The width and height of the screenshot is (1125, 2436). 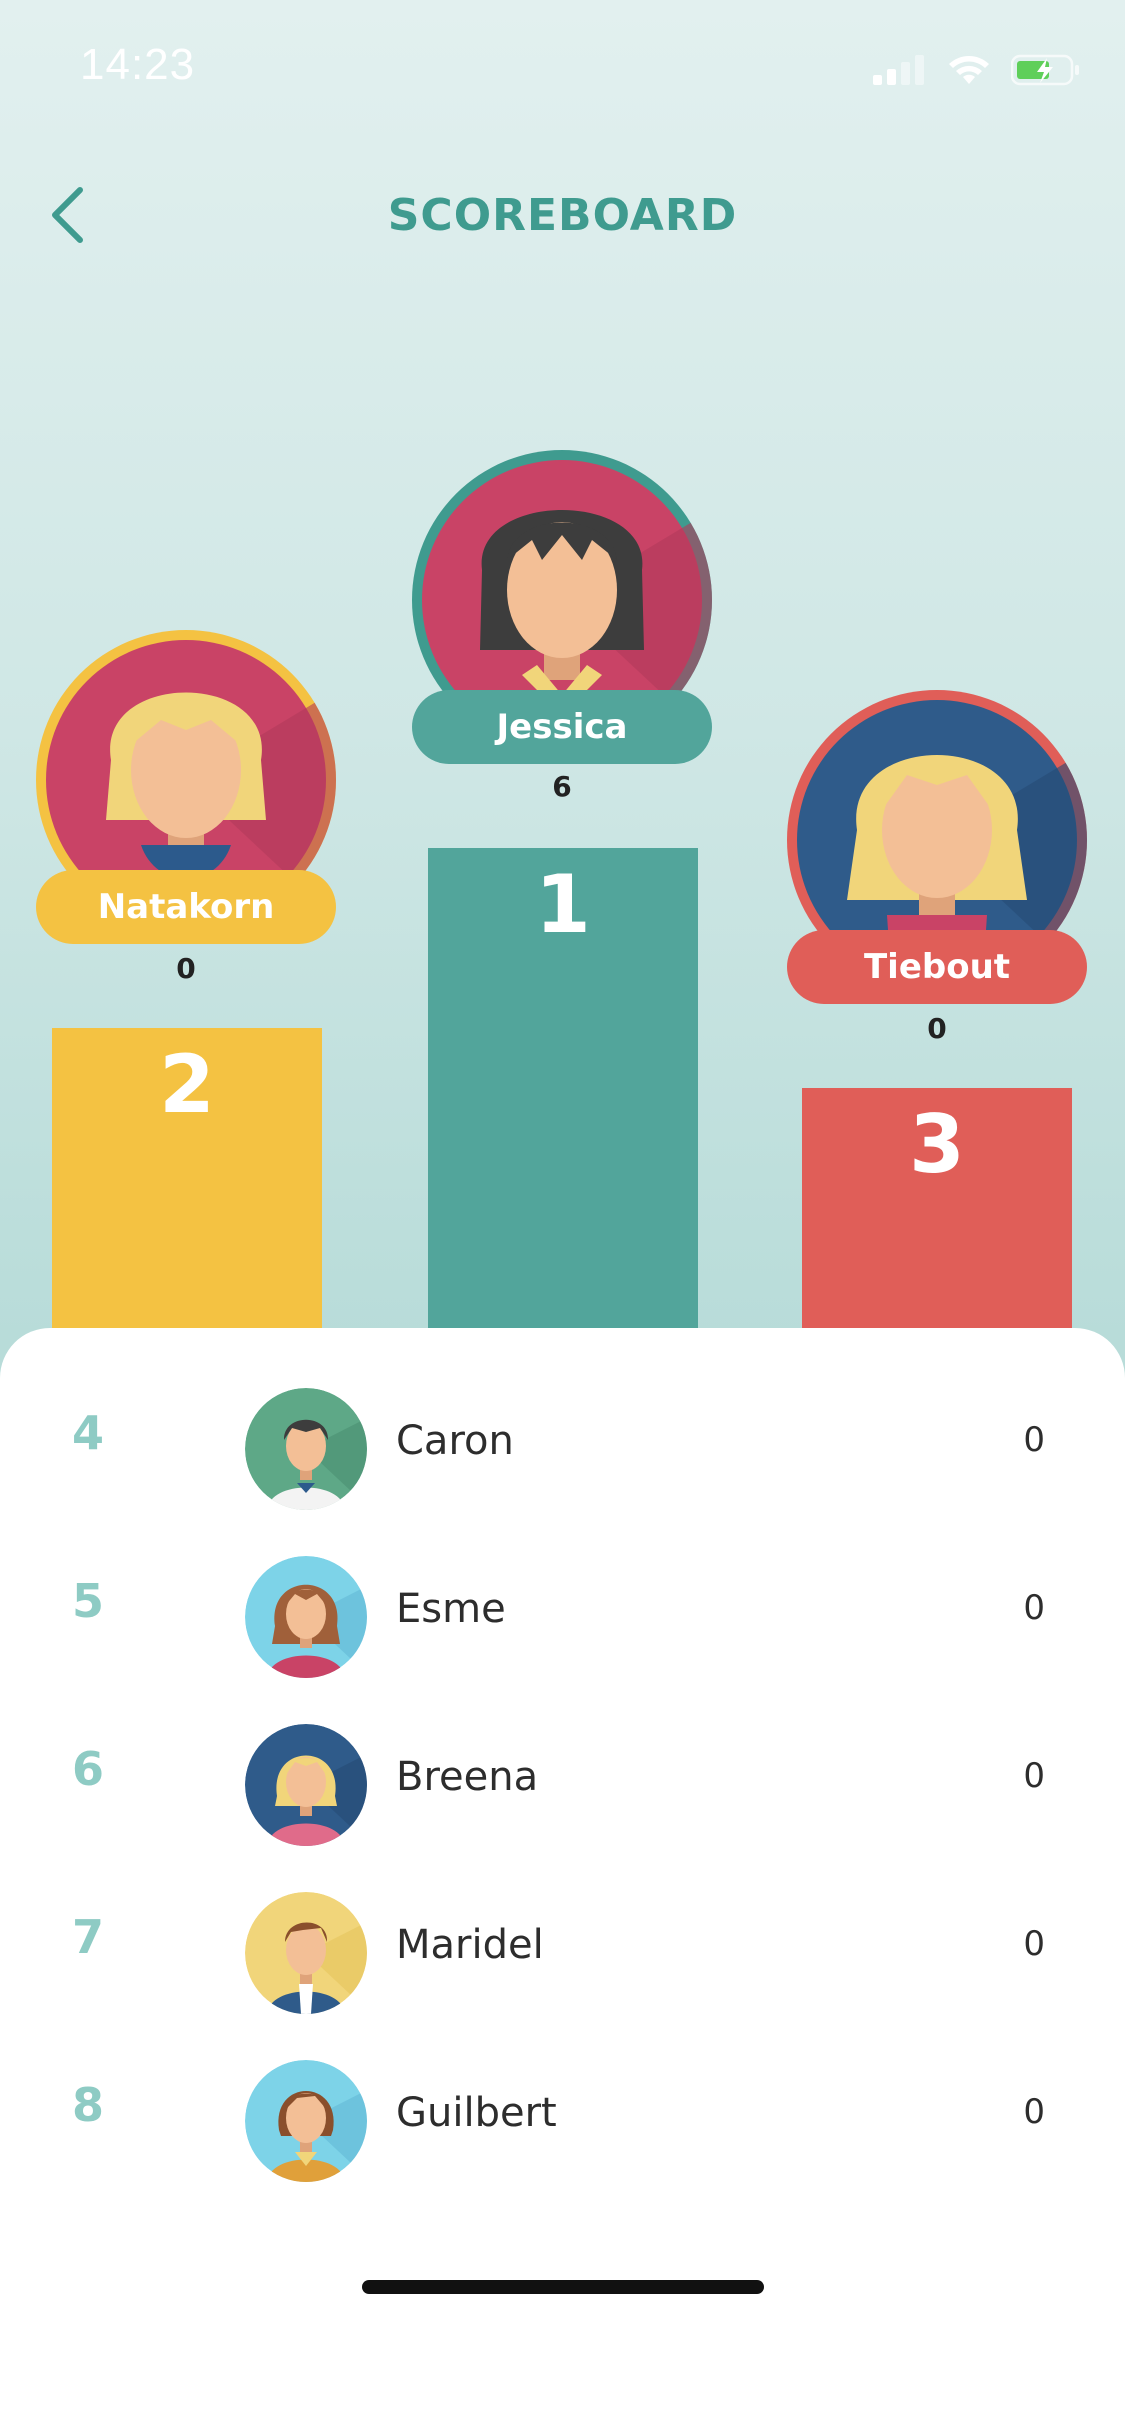 I want to click on battery-charging-icon, so click(x=1045, y=70).